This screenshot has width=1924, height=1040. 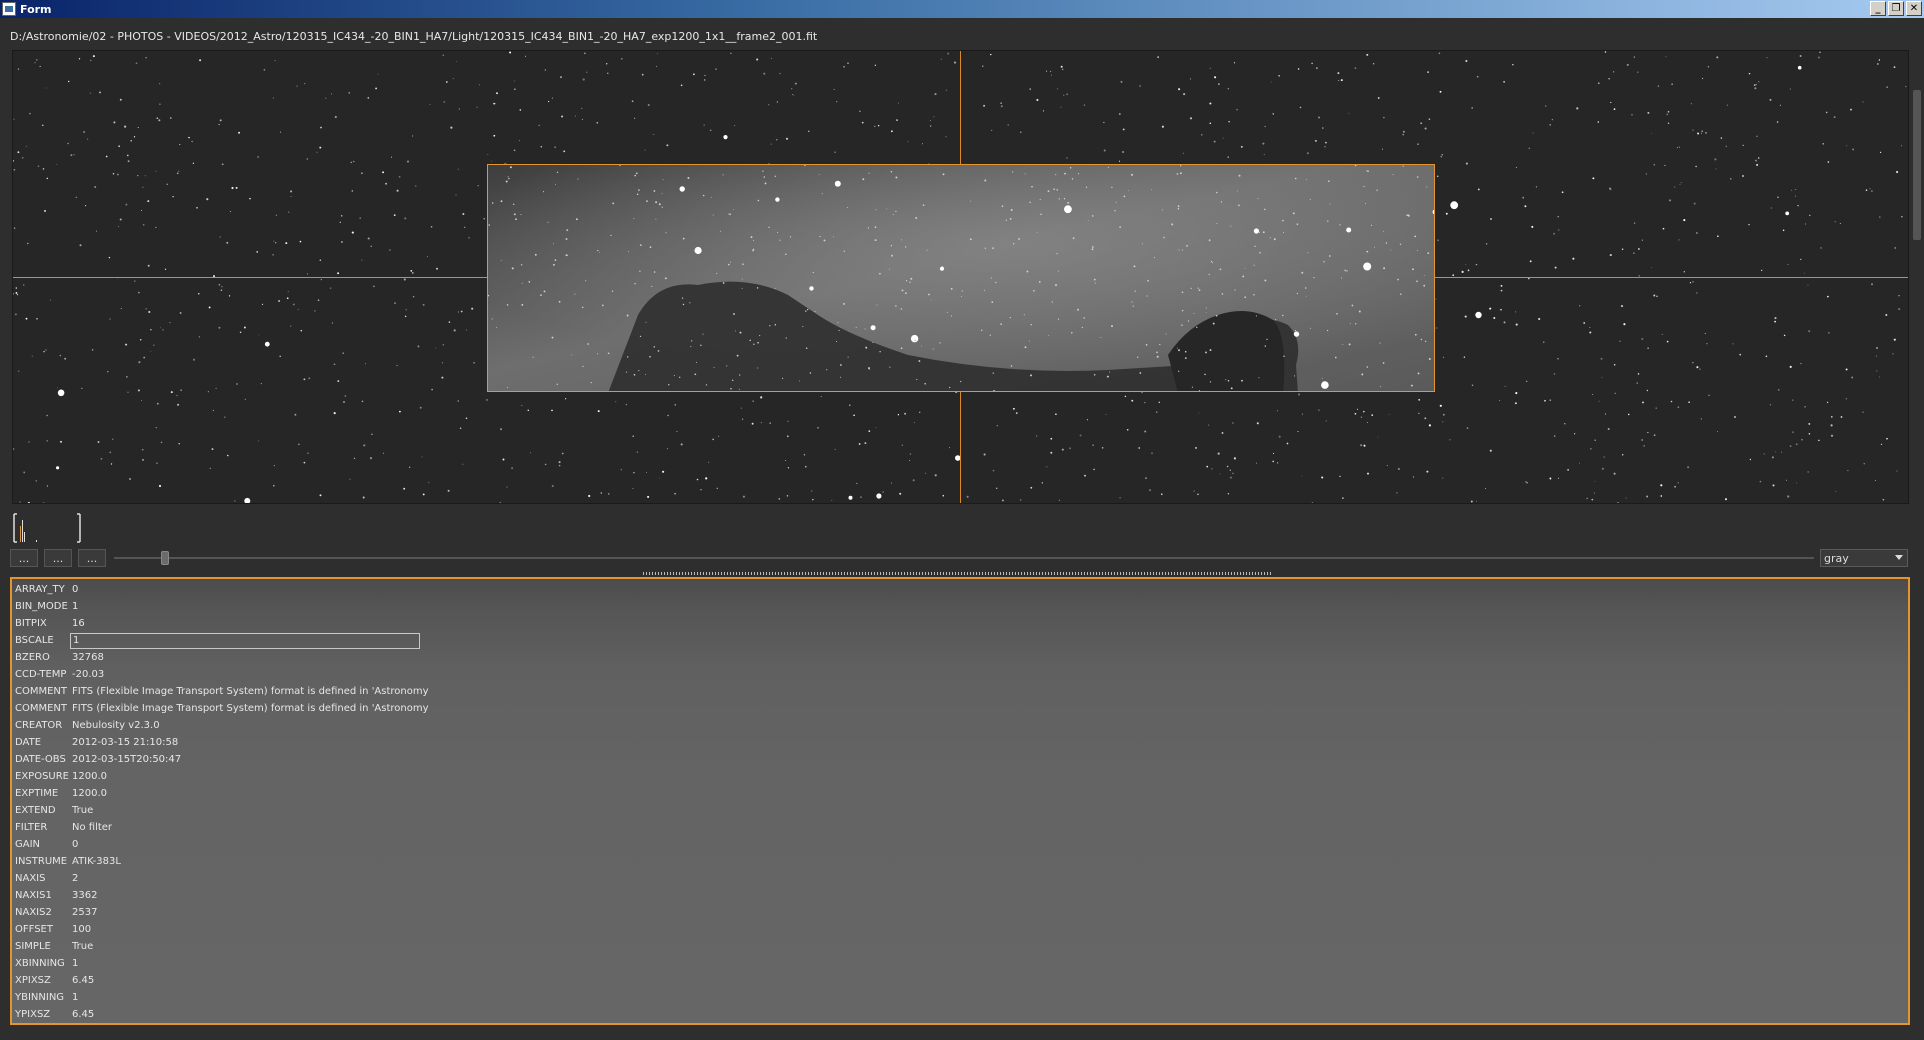 I want to click on header-key: BSCALE, so click(x=34, y=640).